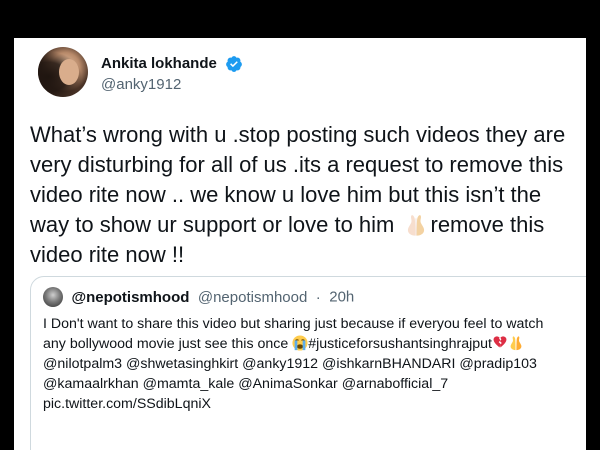  I want to click on quoted-author-avatar, so click(53, 297).